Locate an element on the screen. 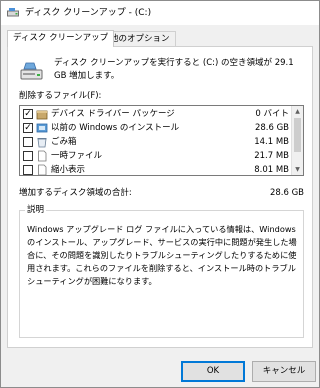 The width and height of the screenshot is (320, 388). total-space-row: 増加するディスク領域の合計: 28.6 GB is located at coordinates (161, 193).